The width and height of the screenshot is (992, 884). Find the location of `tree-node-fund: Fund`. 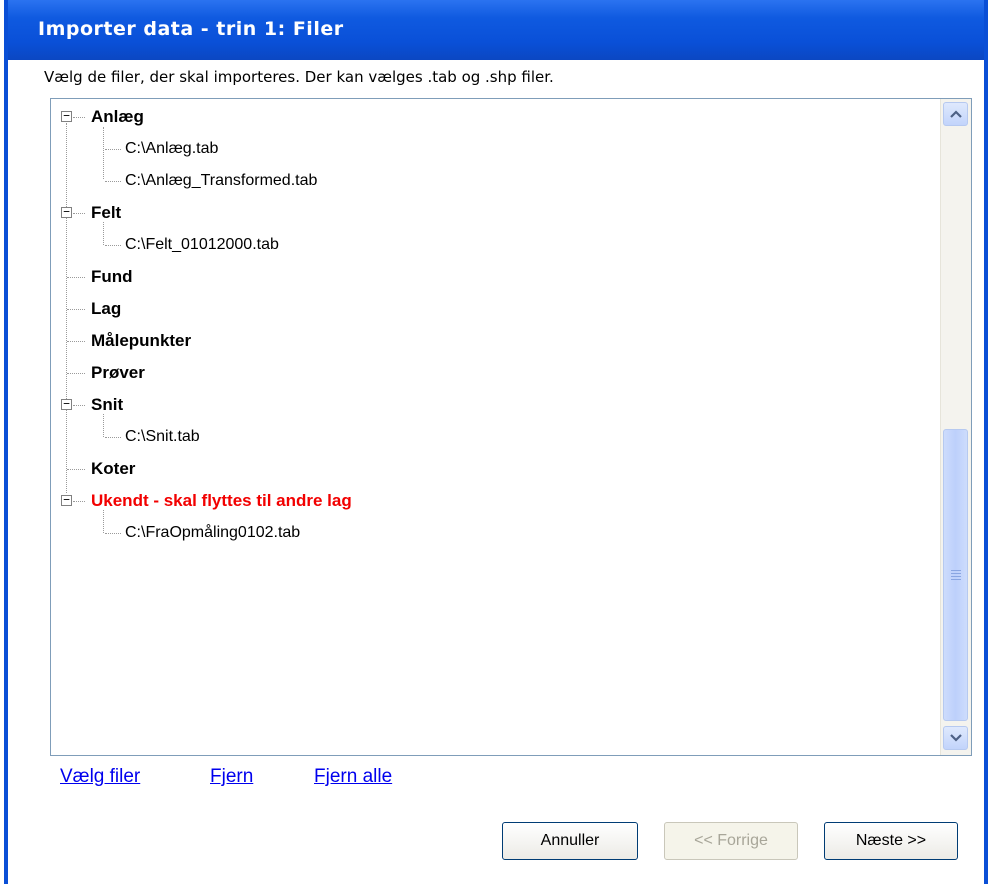

tree-node-fund: Fund is located at coordinates (112, 277).